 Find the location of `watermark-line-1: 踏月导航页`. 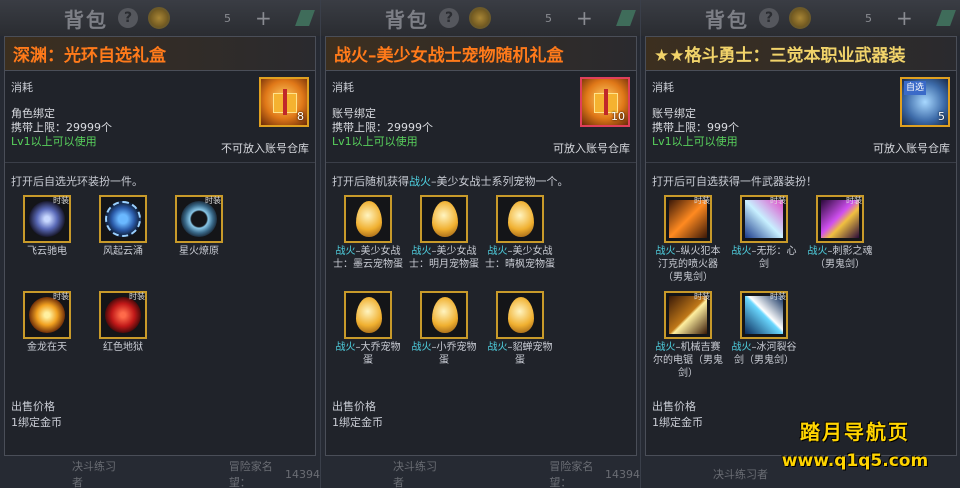

watermark-line-1: 踏月导航页 is located at coordinates (855, 432).